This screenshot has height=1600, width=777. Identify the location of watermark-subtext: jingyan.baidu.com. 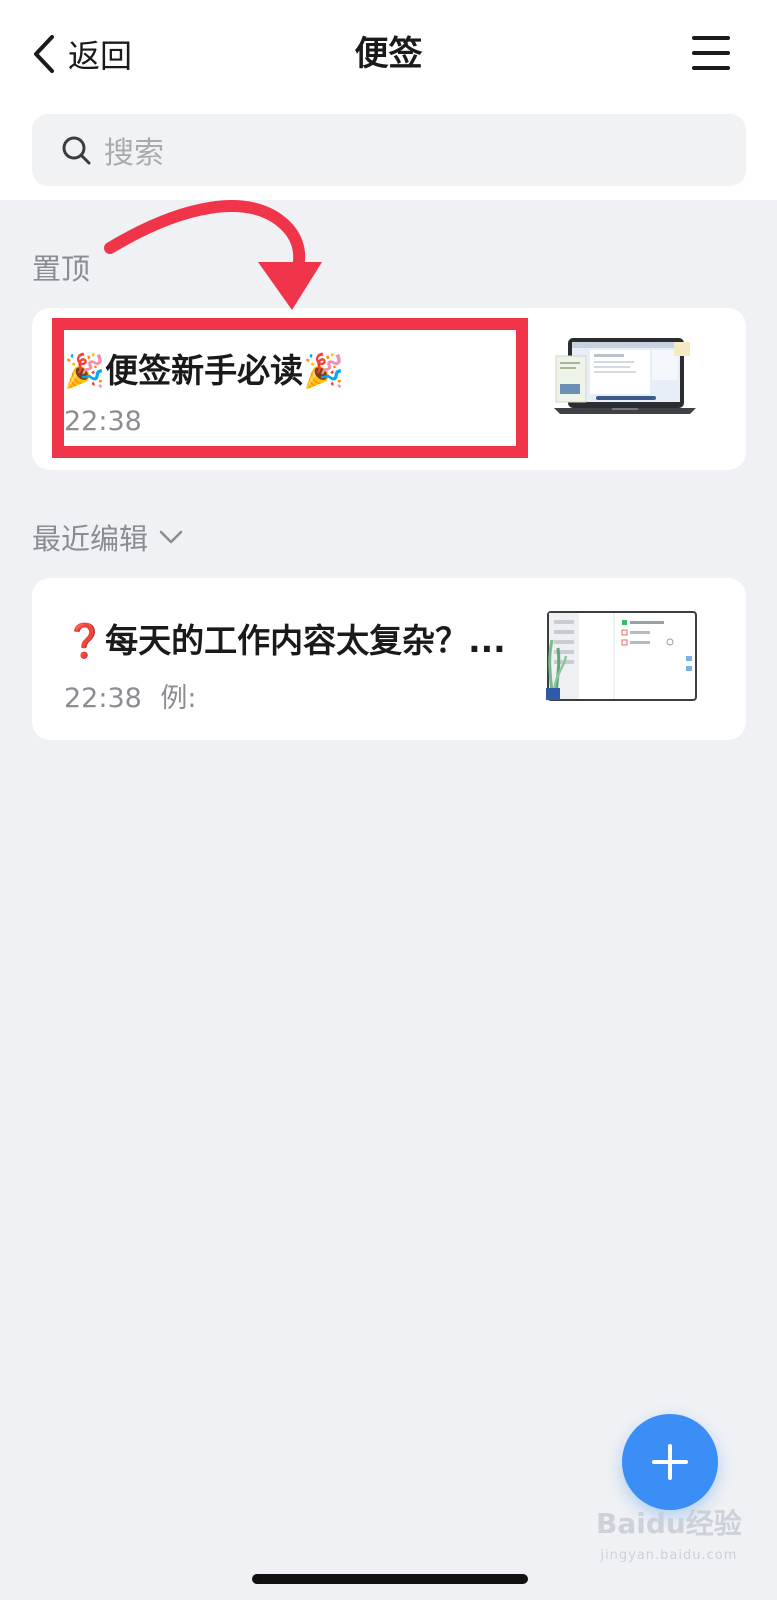
(669, 1555).